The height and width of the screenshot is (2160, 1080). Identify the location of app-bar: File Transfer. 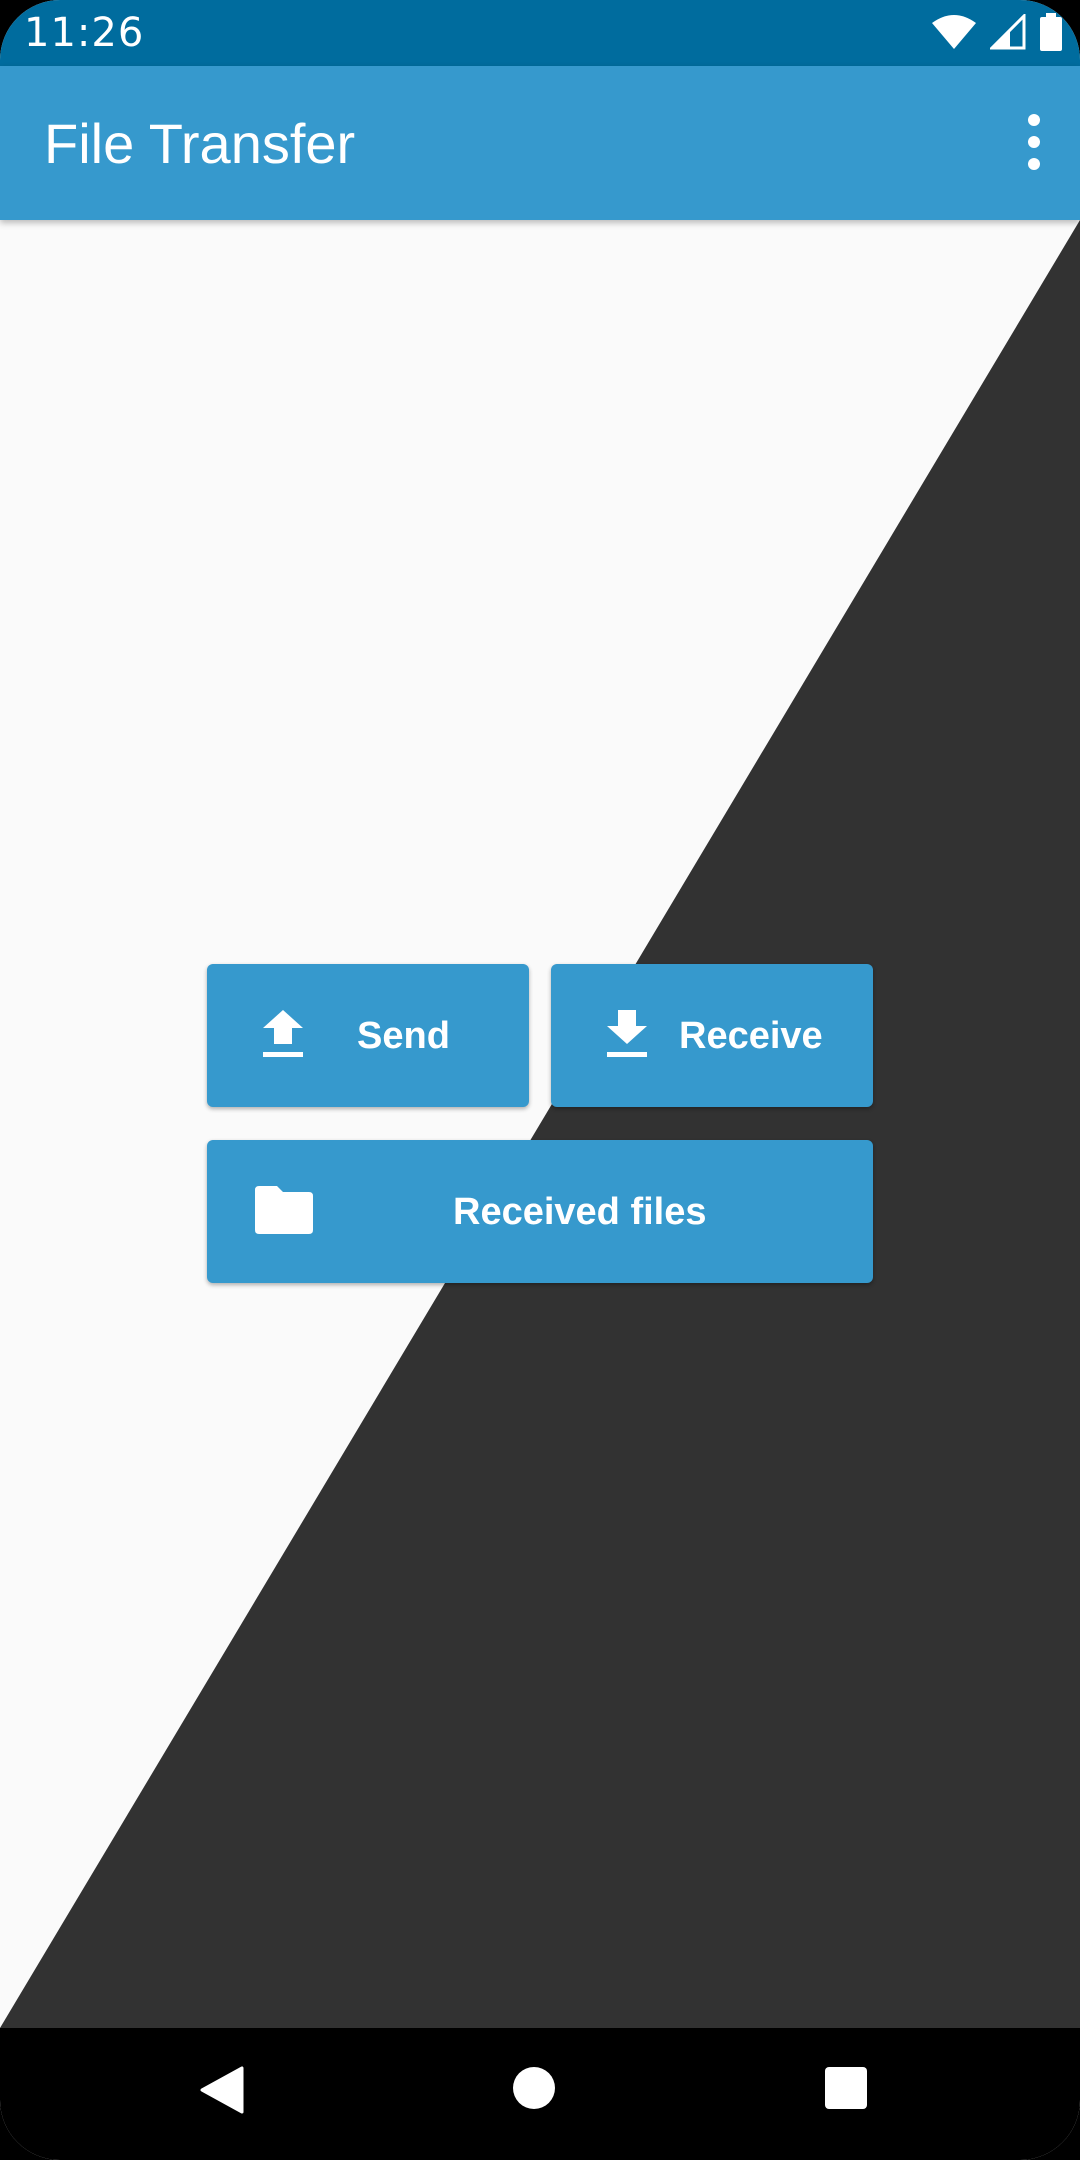
(540, 143).